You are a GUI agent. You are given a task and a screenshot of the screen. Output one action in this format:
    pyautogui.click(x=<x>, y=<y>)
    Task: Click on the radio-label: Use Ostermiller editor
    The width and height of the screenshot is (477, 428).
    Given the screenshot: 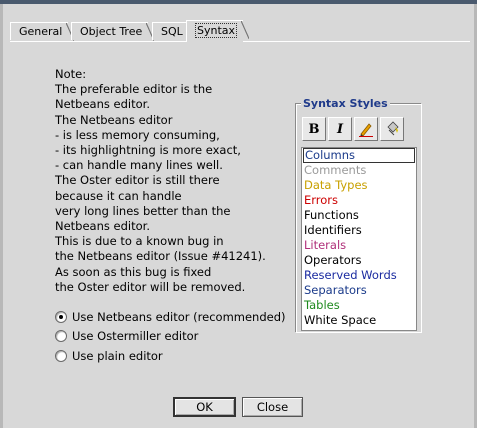 What is the action you would take?
    pyautogui.click(x=135, y=336)
    